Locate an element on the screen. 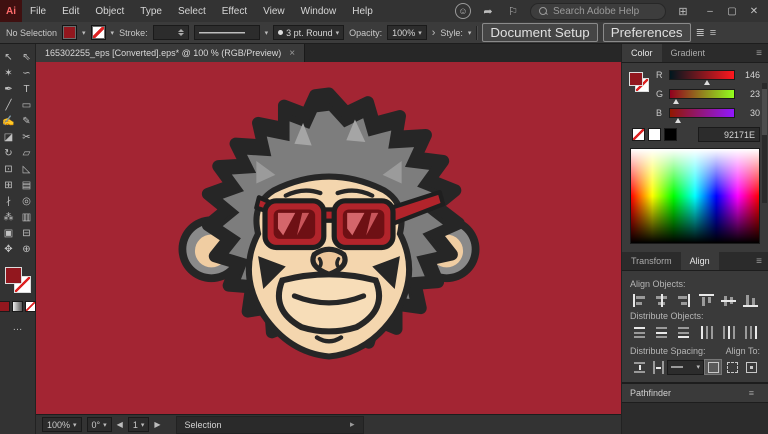 This screenshot has width=768, height=434. menu-item: Select is located at coordinates (192, 11).